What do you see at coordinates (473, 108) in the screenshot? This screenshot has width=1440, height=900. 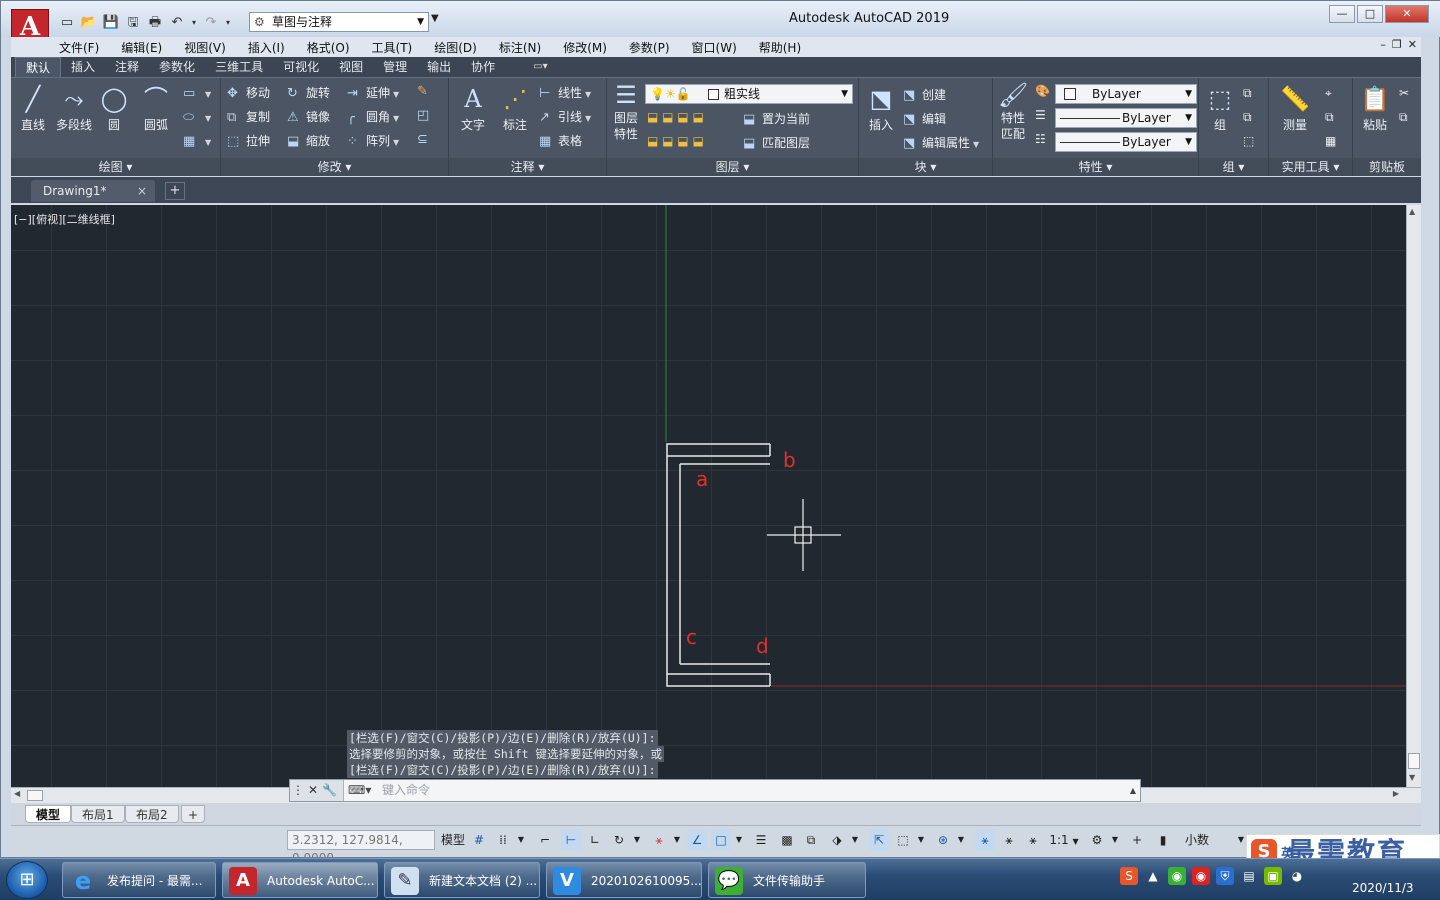 I see `text-button: A 文字` at bounding box center [473, 108].